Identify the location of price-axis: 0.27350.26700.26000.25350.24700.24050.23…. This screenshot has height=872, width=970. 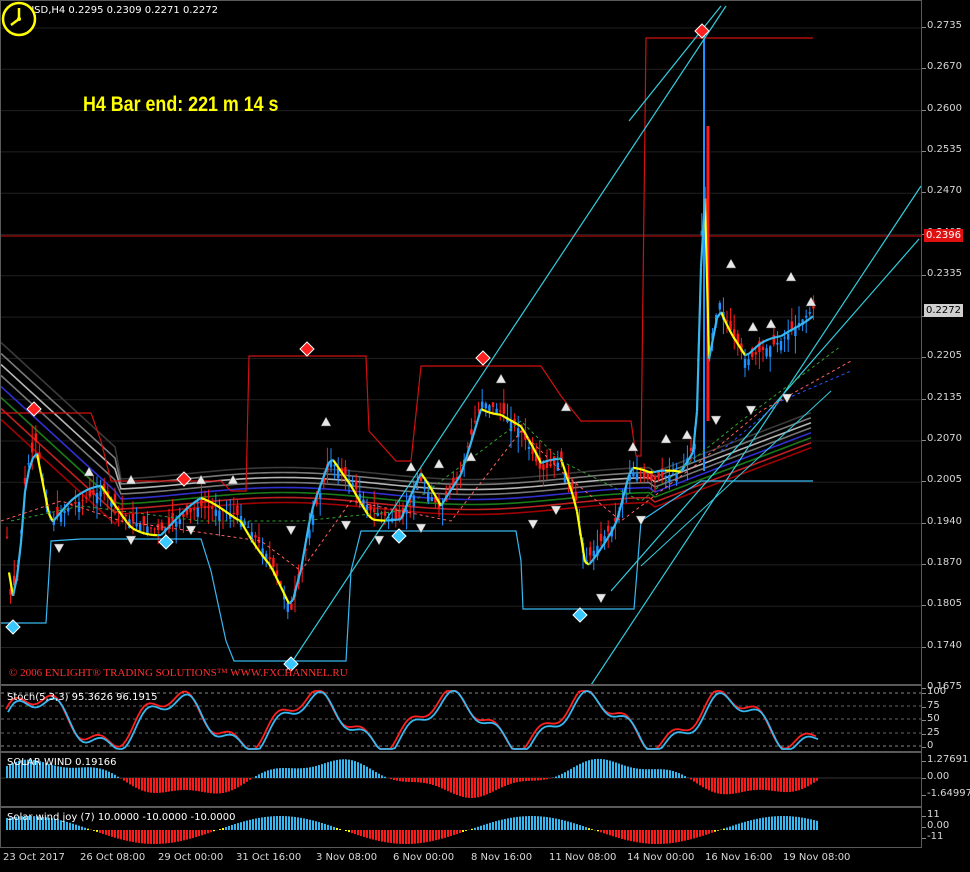
(946, 436).